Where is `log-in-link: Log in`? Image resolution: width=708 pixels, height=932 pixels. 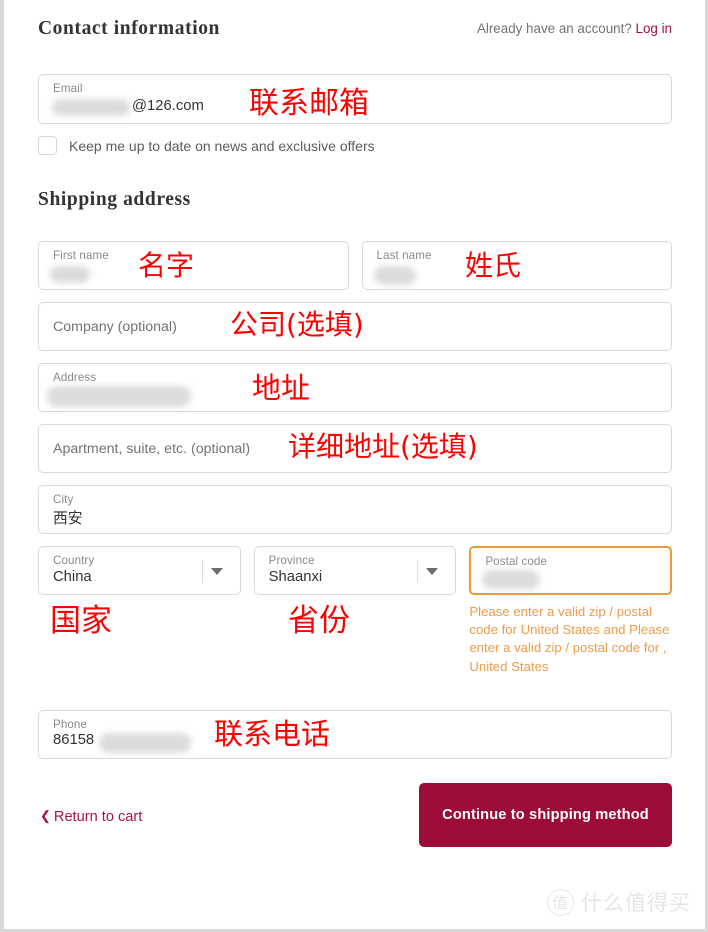
log-in-link: Log in is located at coordinates (654, 28).